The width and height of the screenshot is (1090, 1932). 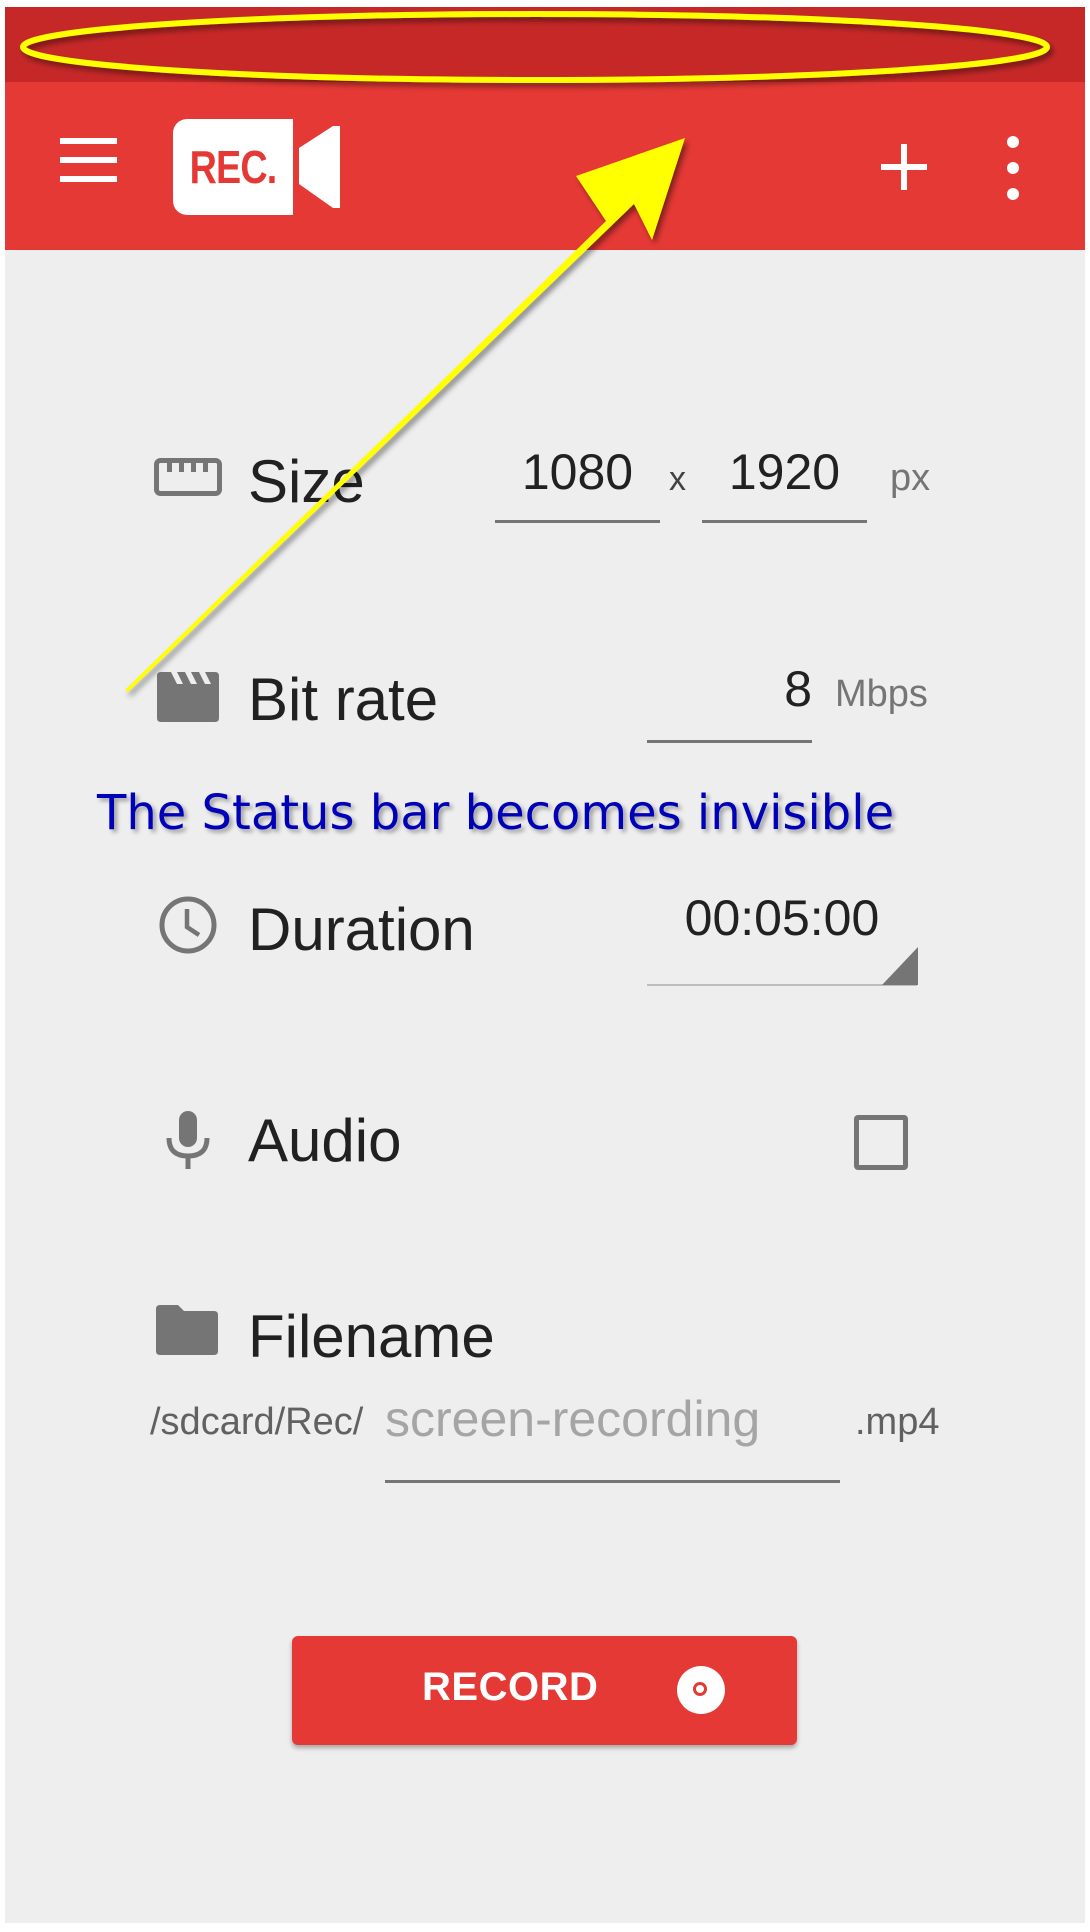 What do you see at coordinates (361, 929) in the screenshot?
I see `duration-label: Duration` at bounding box center [361, 929].